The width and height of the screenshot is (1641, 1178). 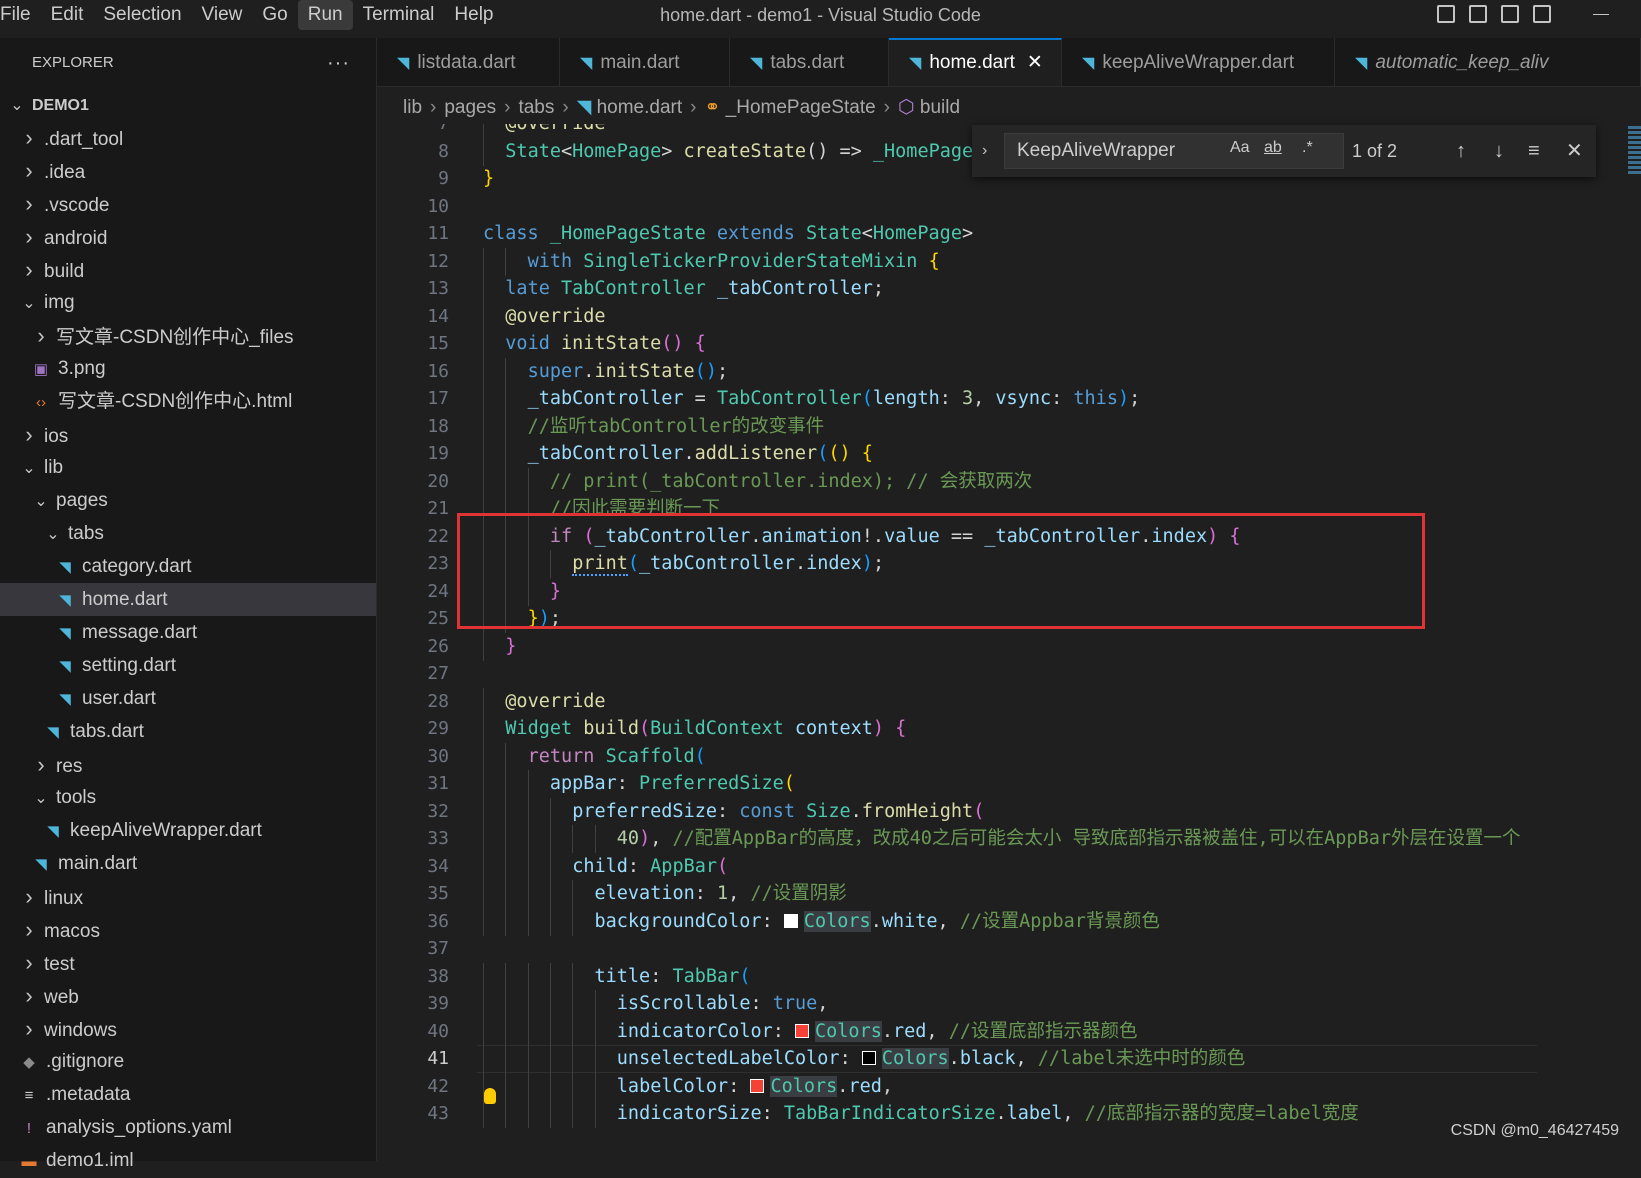 What do you see at coordinates (274, 15) in the screenshot?
I see `menu-item-go: Go` at bounding box center [274, 15].